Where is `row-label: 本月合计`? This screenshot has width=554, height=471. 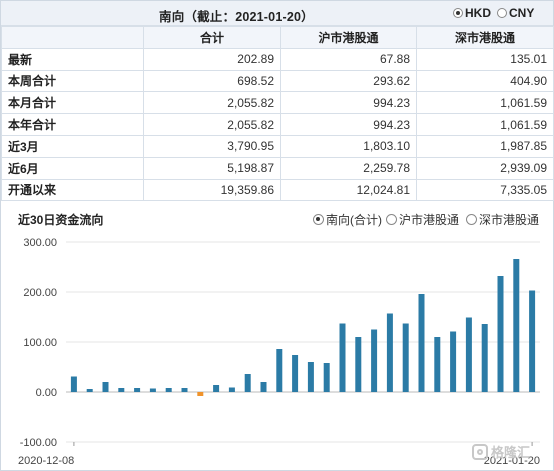
row-label: 本月合计 is located at coordinates (72, 103).